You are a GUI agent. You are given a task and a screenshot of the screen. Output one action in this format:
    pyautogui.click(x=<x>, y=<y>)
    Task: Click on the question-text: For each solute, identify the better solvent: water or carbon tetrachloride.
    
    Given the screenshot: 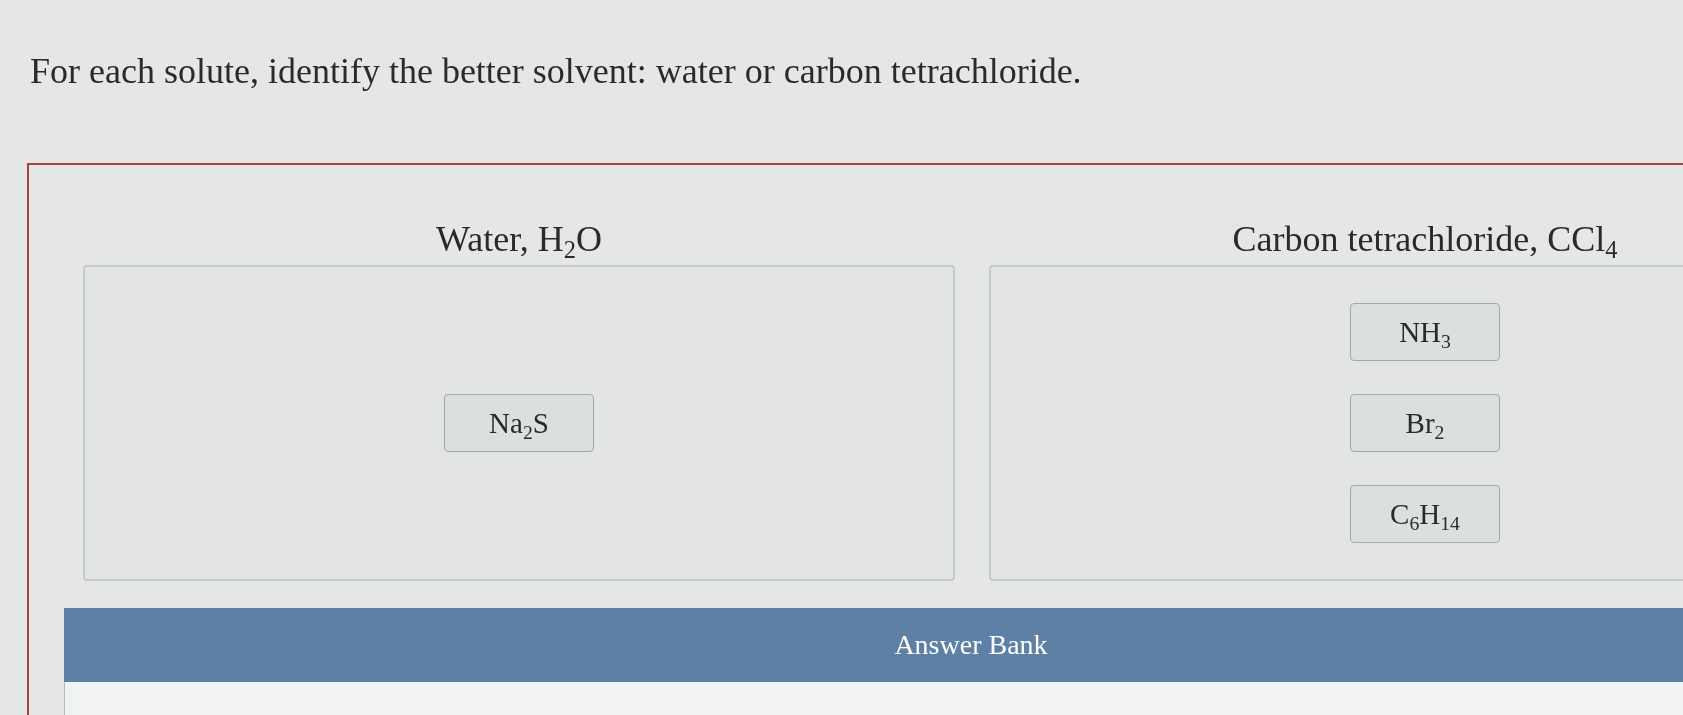 What is the action you would take?
    pyautogui.click(x=556, y=71)
    